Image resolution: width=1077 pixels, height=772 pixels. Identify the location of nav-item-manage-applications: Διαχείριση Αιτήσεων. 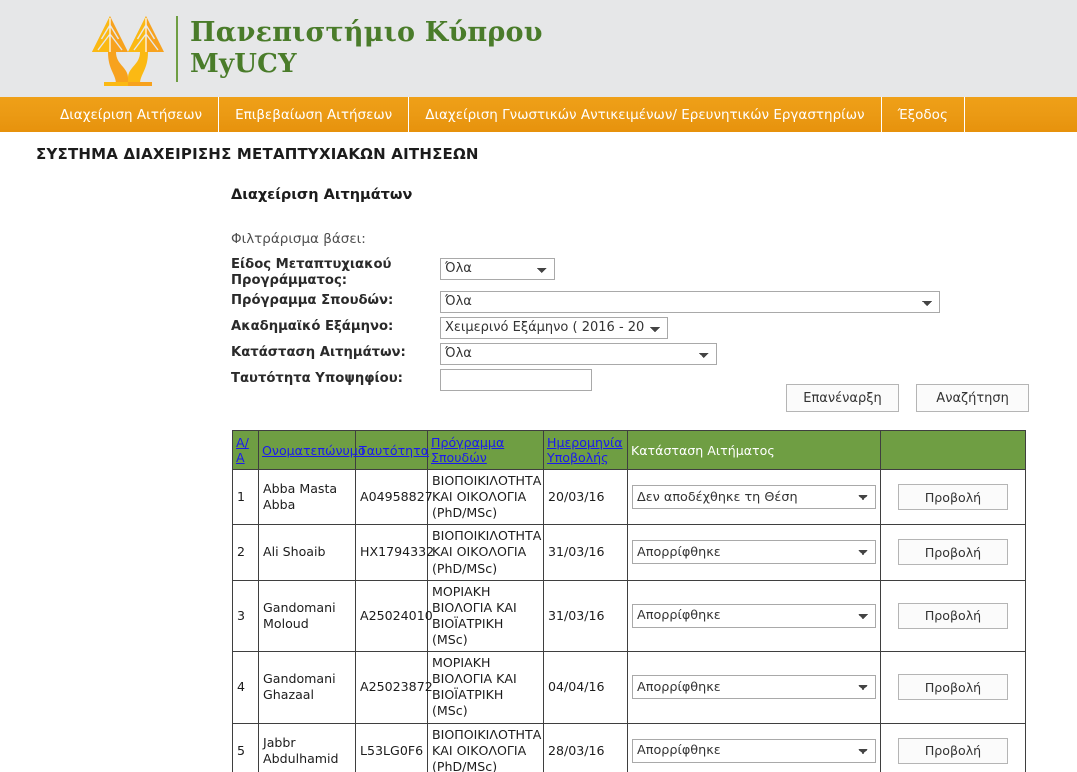
(131, 114).